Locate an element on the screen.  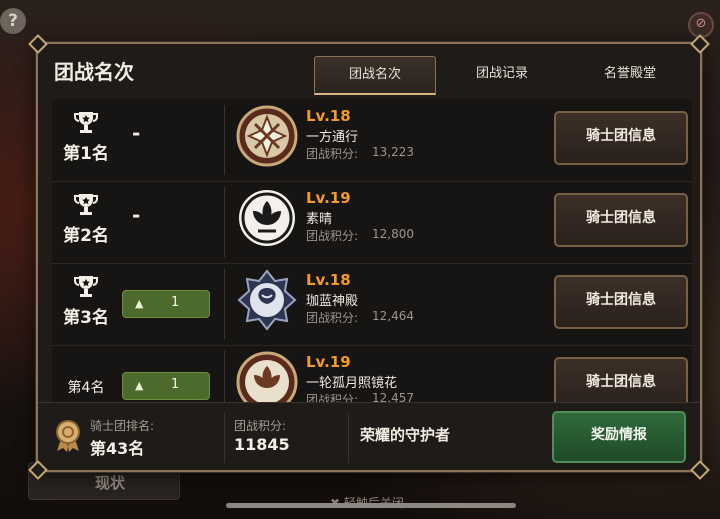
guild-title: 荣耀的守护者 is located at coordinates (405, 435).